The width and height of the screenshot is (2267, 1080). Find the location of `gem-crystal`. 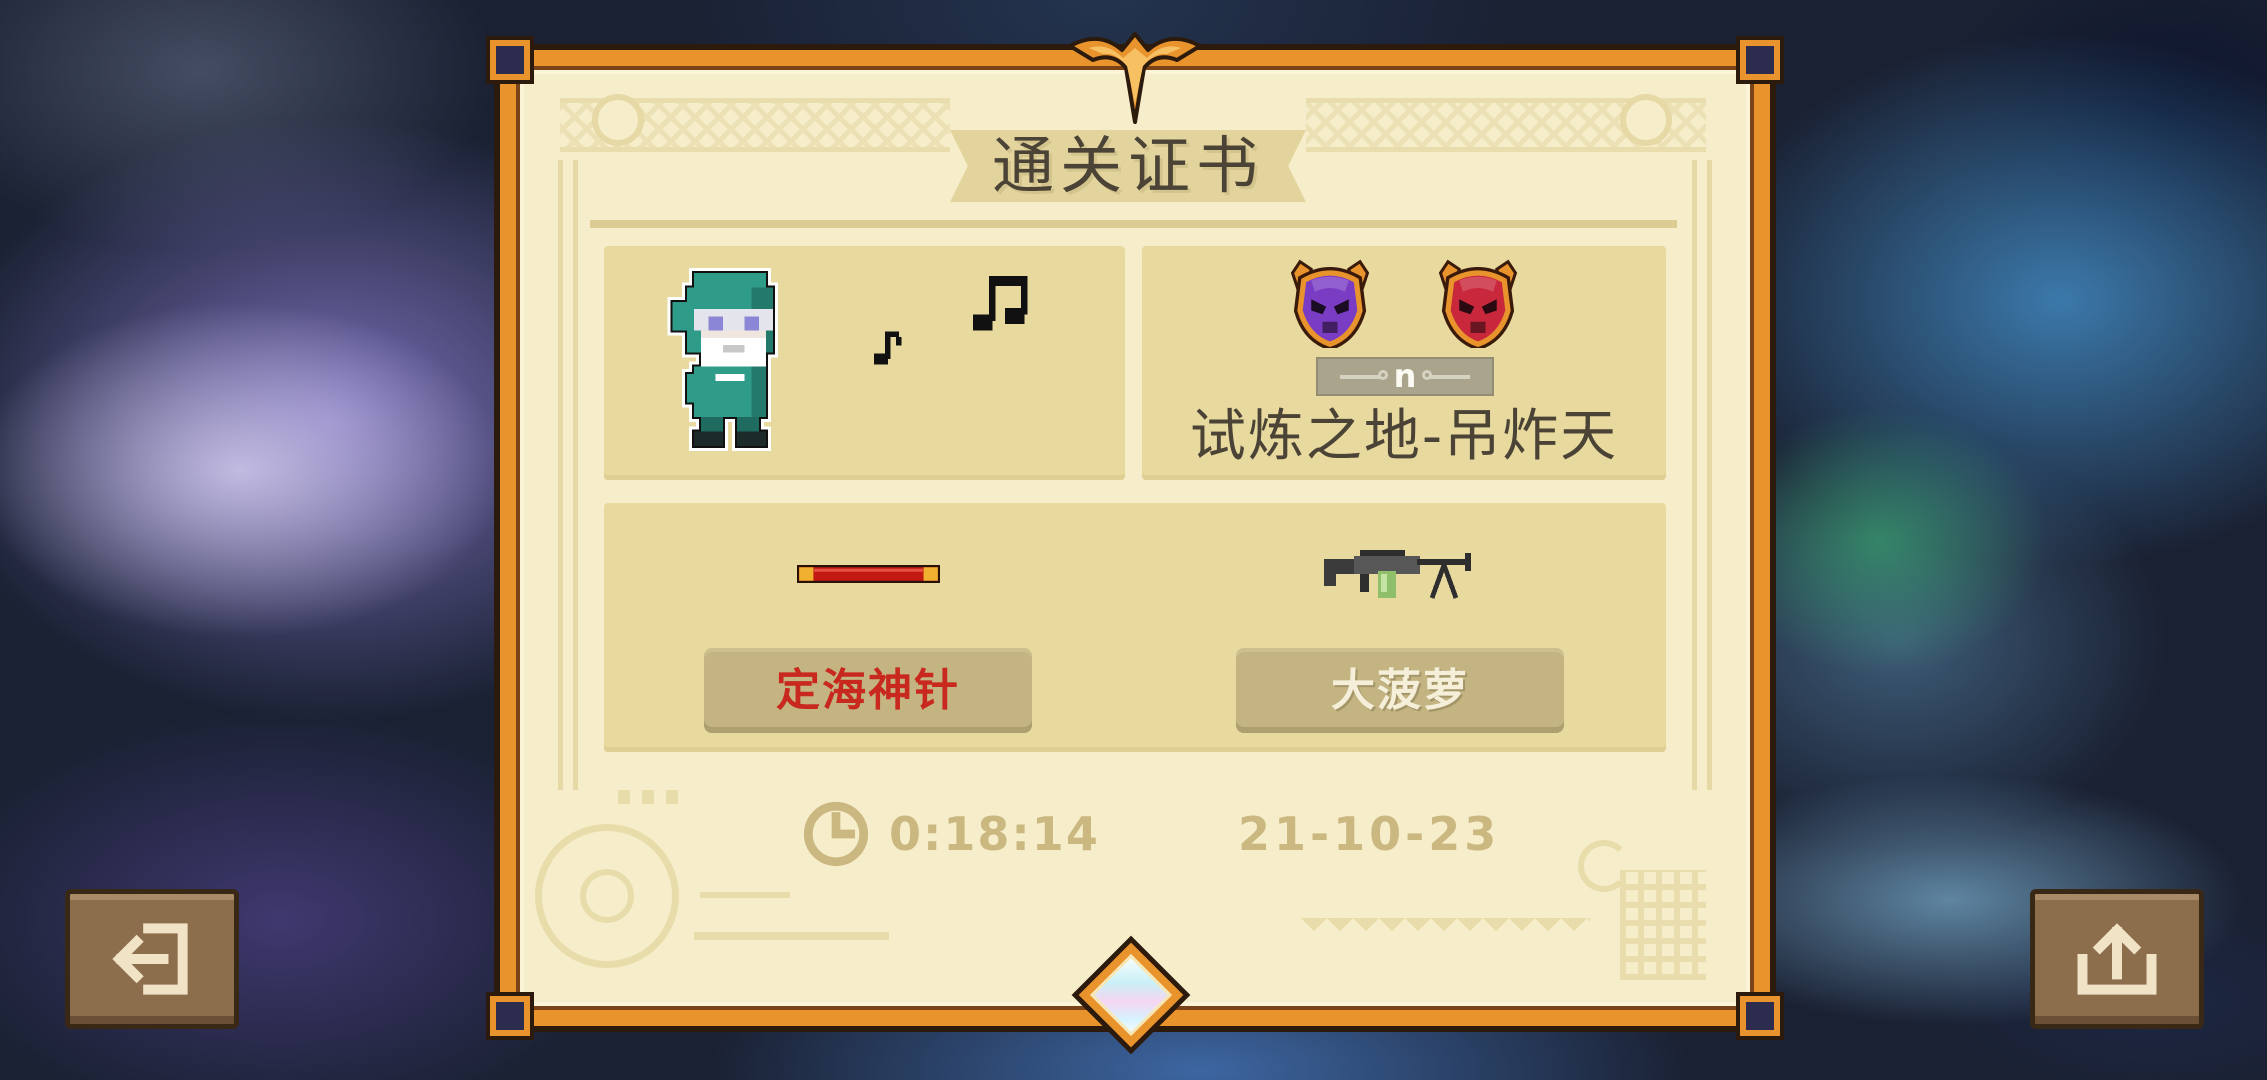

gem-crystal is located at coordinates (1131, 995).